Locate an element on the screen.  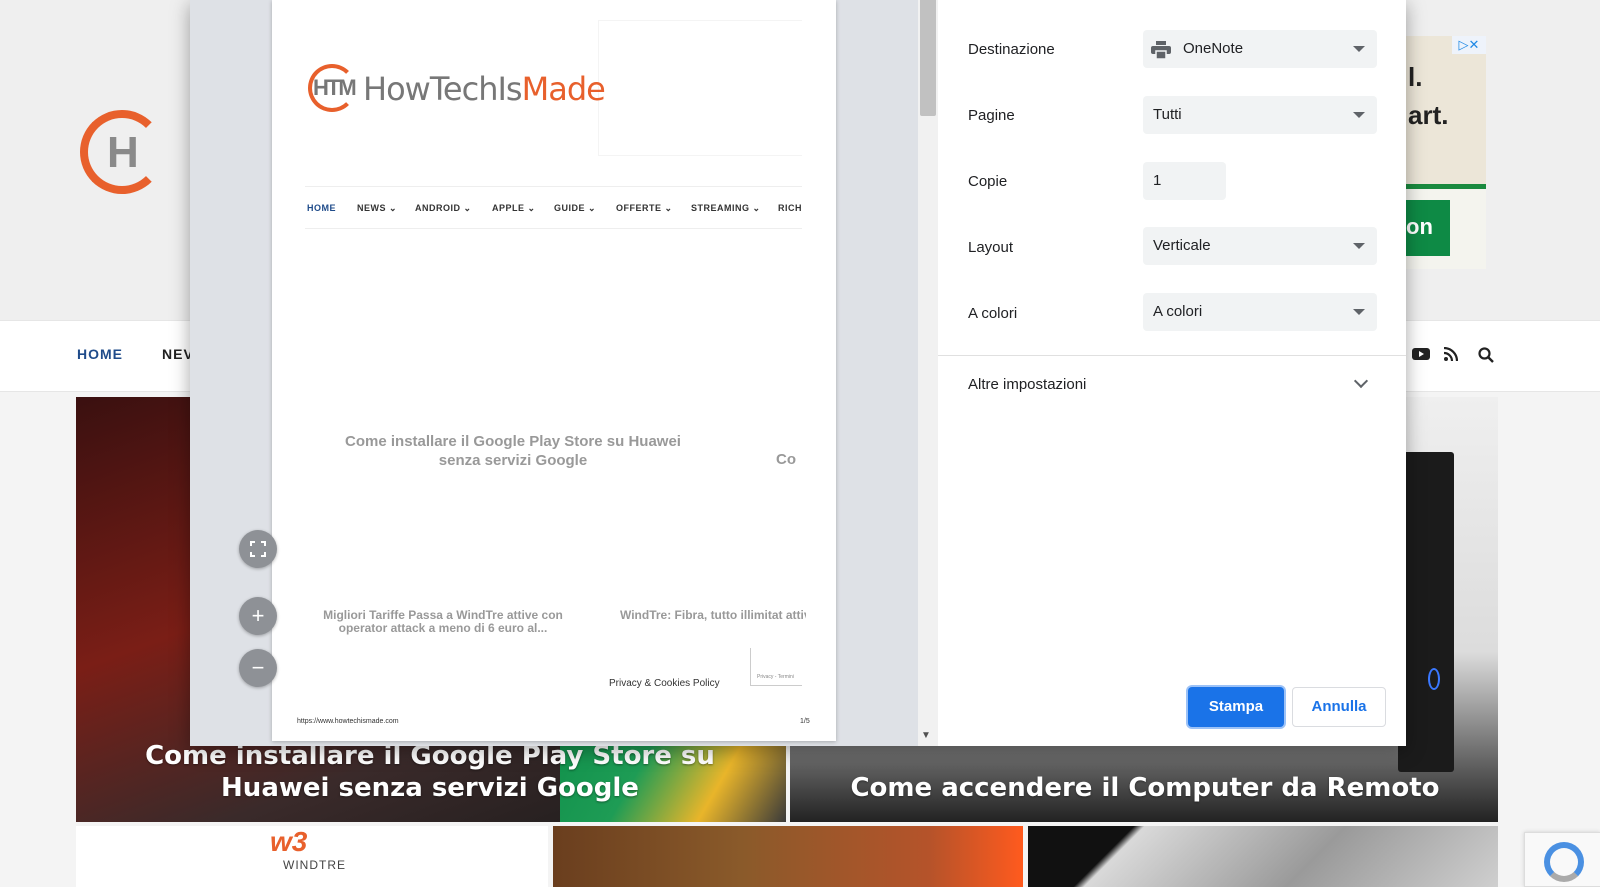
preview-ad-placeholder is located at coordinates (700, 88).